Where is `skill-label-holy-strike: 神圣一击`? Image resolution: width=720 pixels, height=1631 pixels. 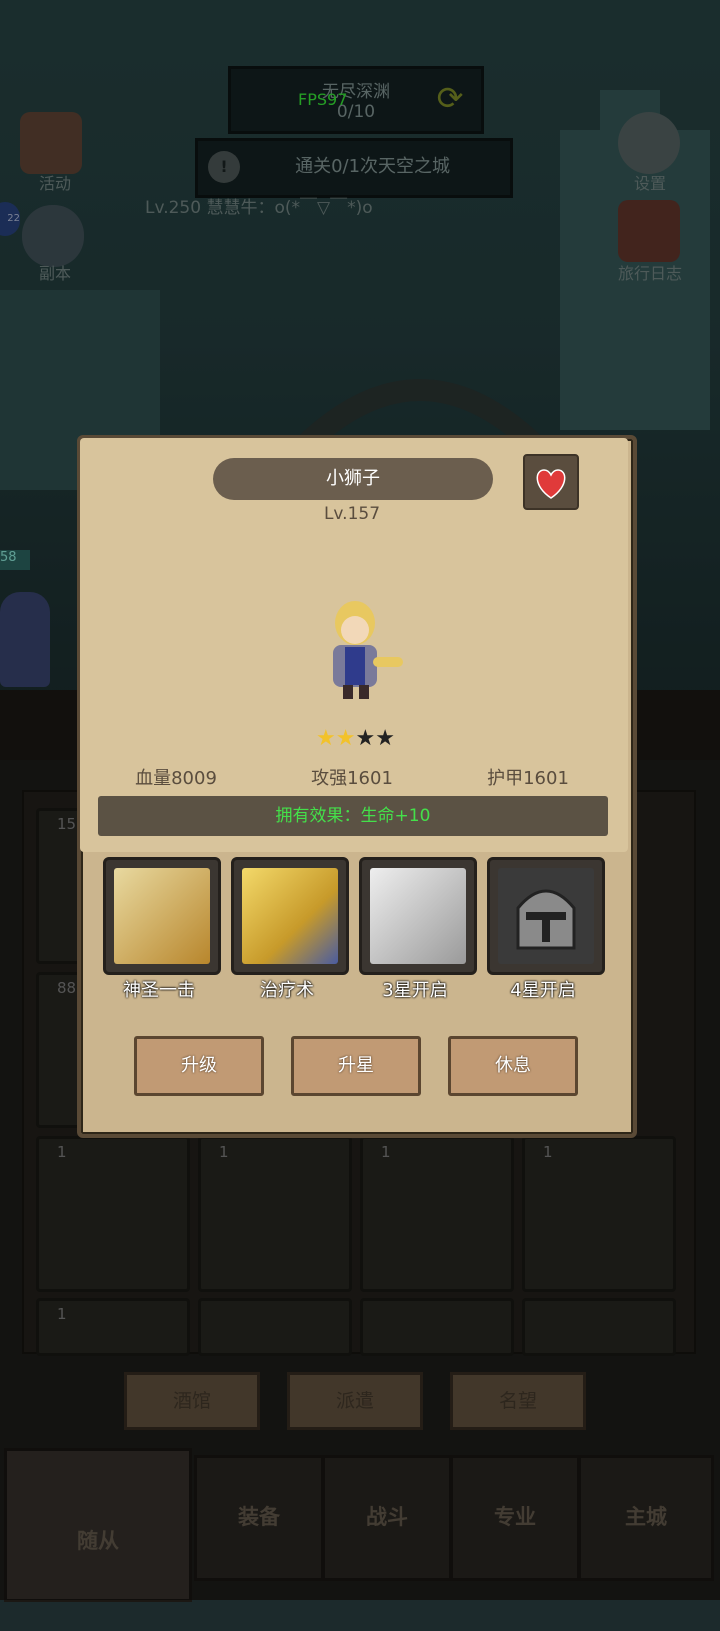
skill-label-holy-strike: 神圣一击 is located at coordinates (159, 990).